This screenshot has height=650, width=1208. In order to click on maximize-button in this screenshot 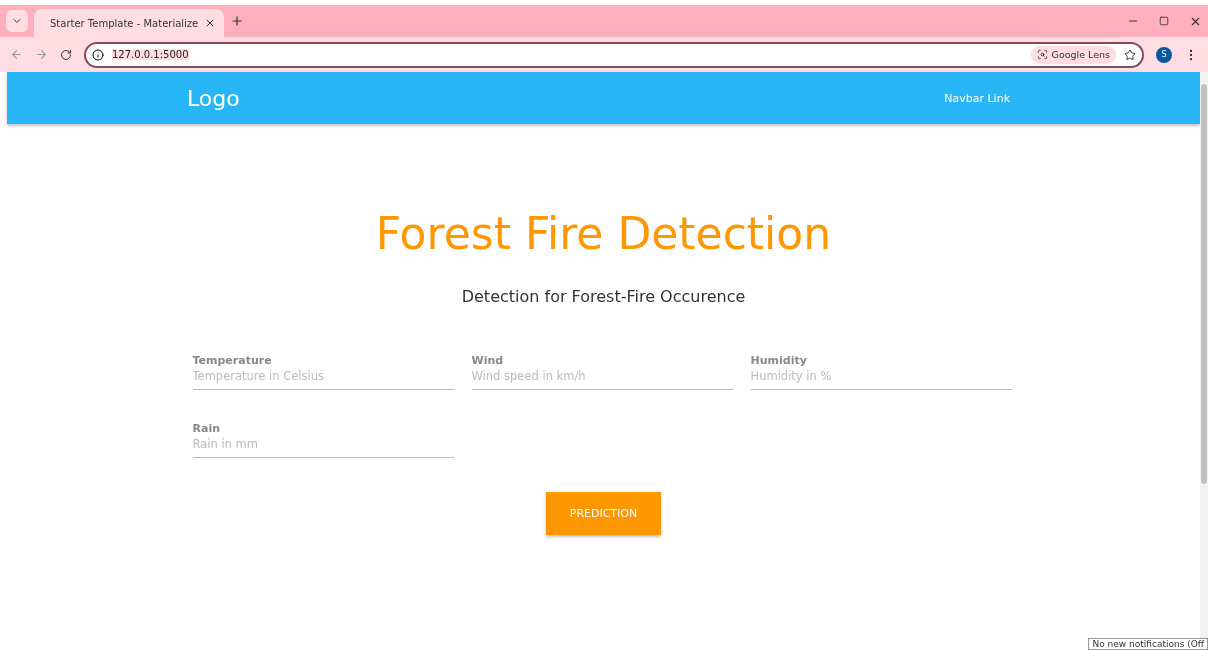, I will do `click(1164, 21)`.